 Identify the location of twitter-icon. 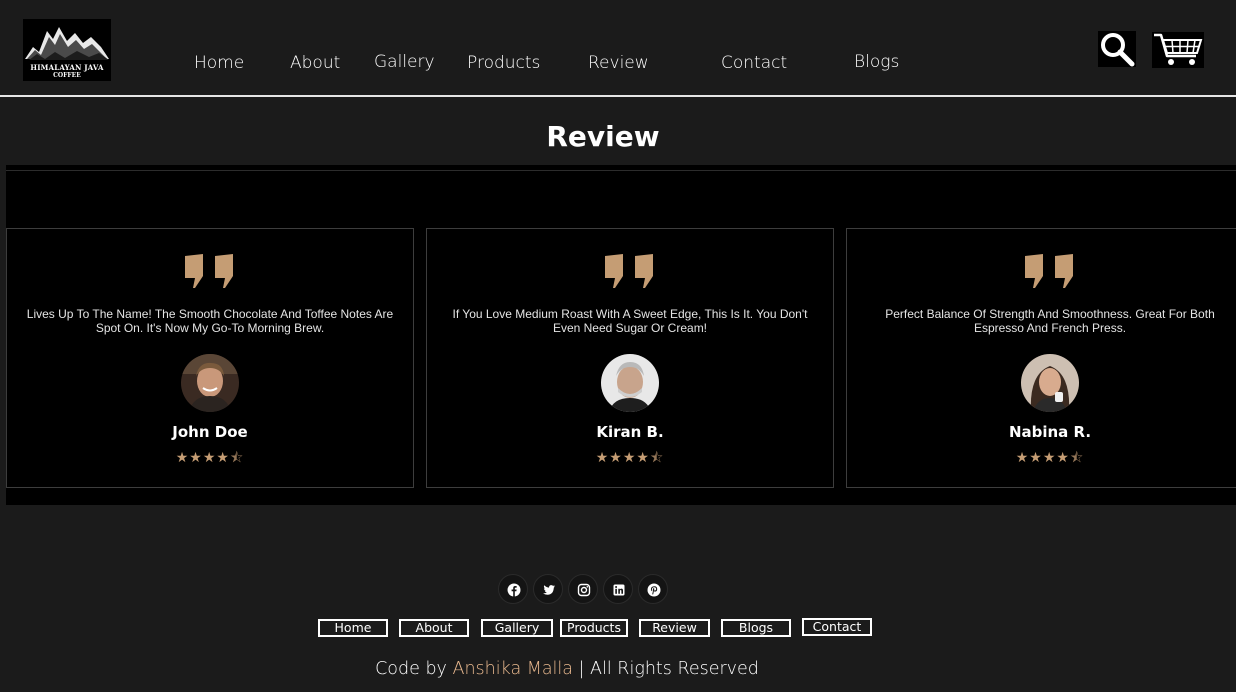
(548, 589).